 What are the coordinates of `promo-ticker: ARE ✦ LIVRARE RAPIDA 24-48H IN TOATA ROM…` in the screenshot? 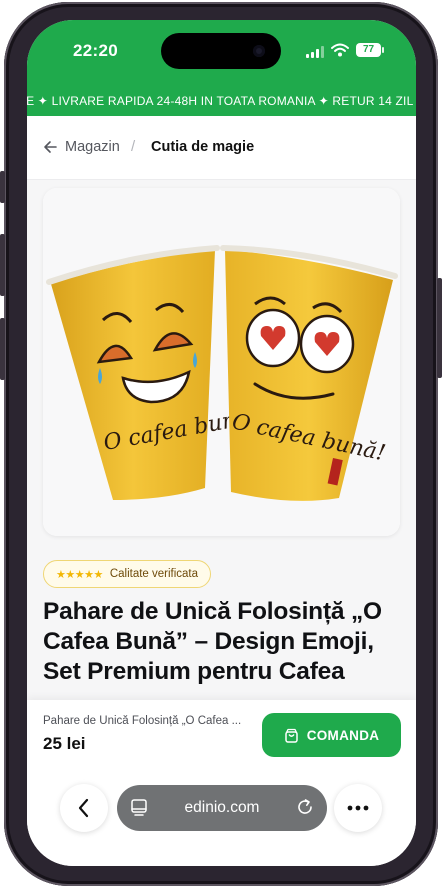 It's located at (221, 102).